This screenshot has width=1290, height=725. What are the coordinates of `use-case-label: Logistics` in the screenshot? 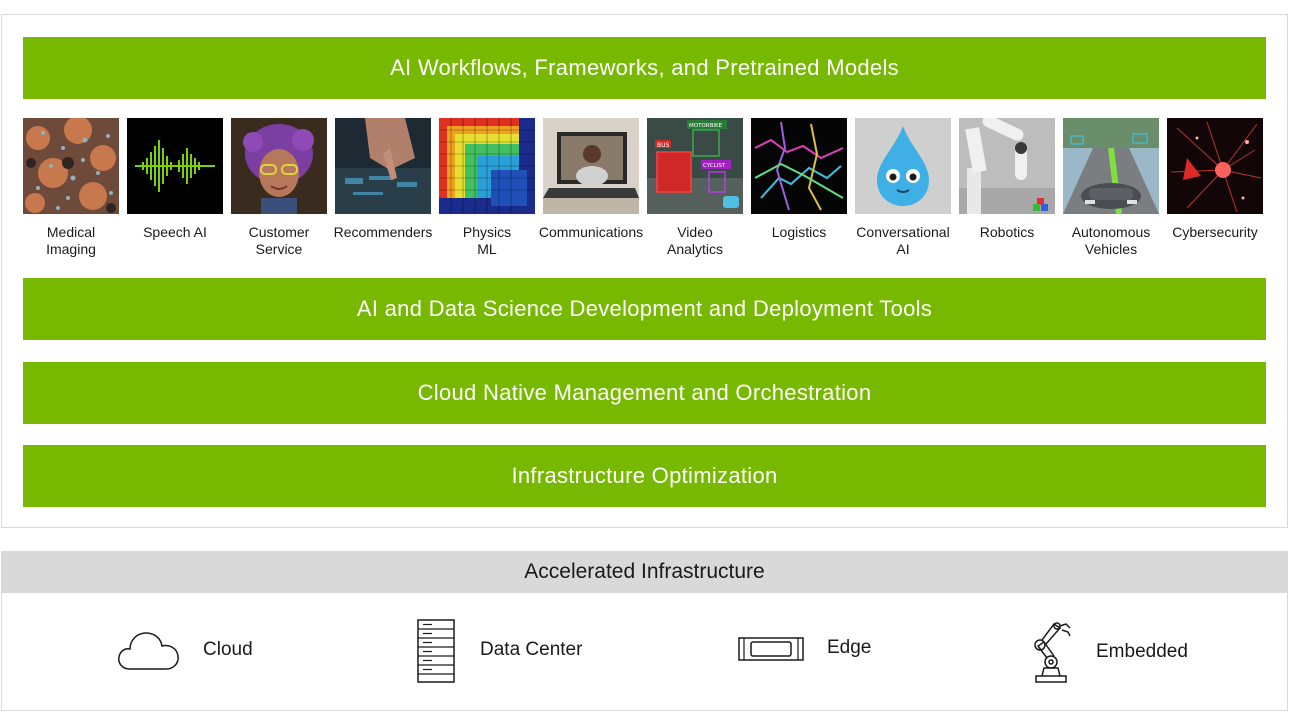 It's located at (799, 232).